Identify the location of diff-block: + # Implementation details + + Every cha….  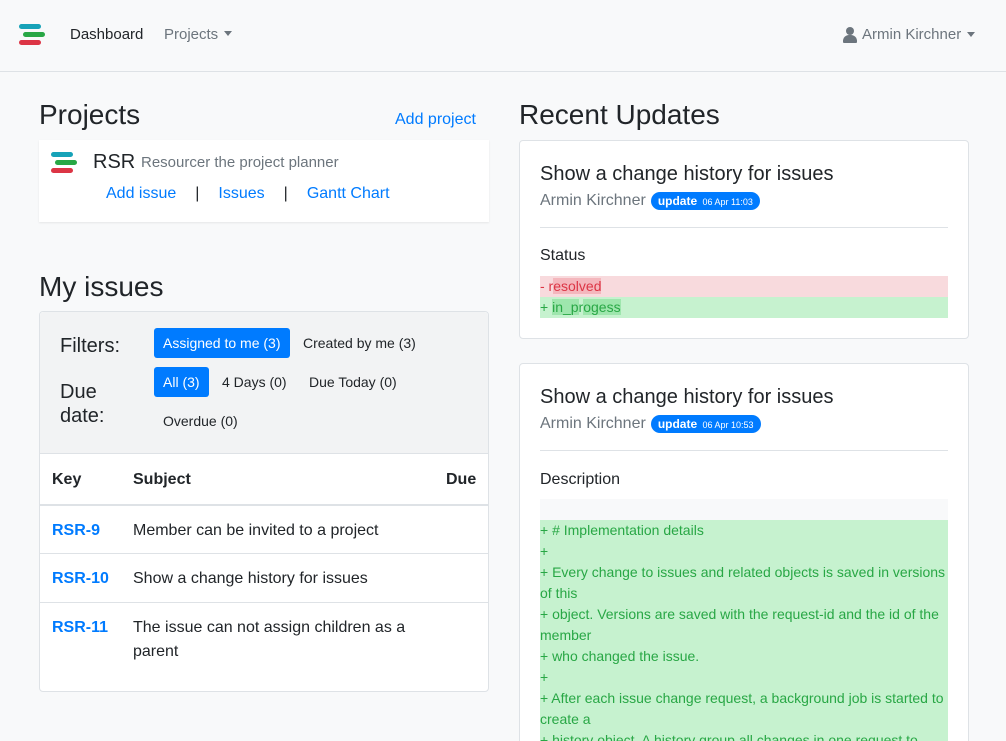
(744, 620).